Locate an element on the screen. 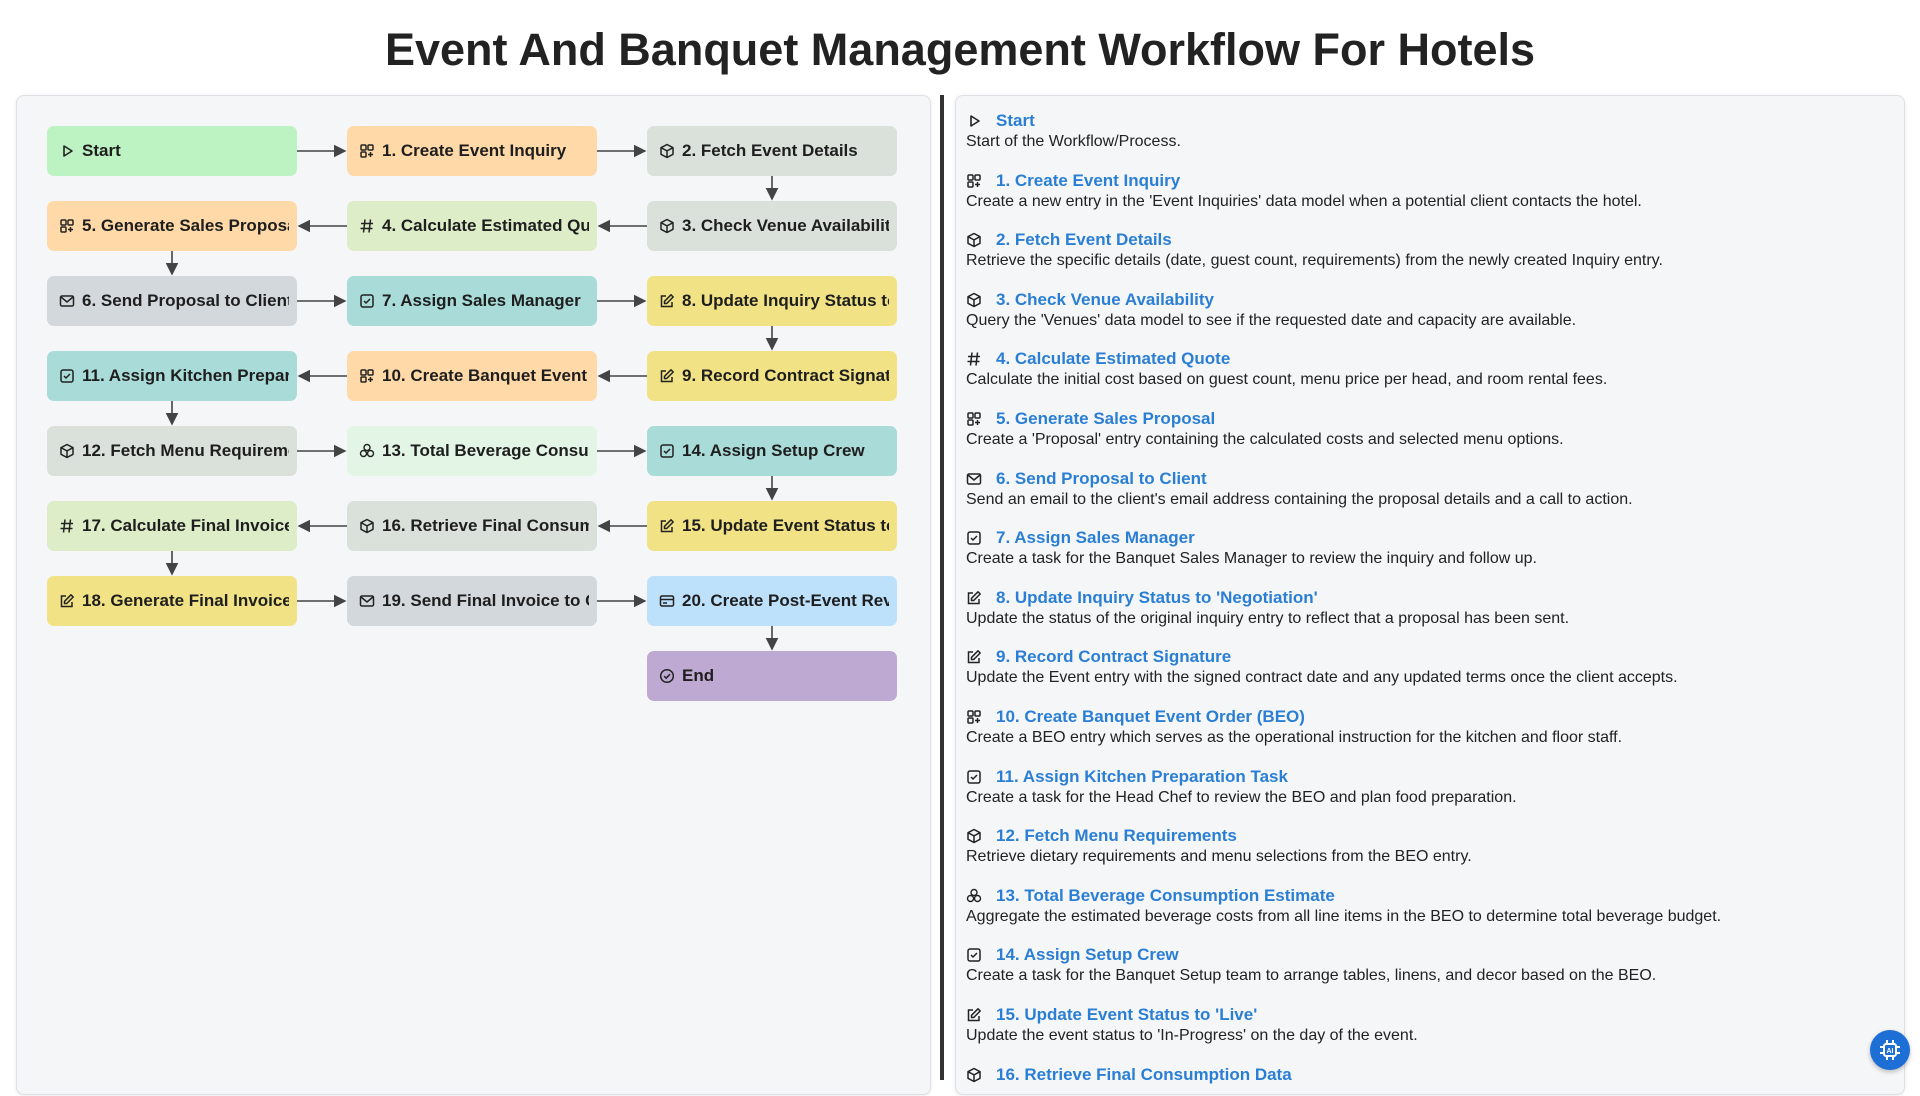 The width and height of the screenshot is (1920, 1096). step-title-link: 15. Update Event Status to 'Live' is located at coordinates (1126, 1015).